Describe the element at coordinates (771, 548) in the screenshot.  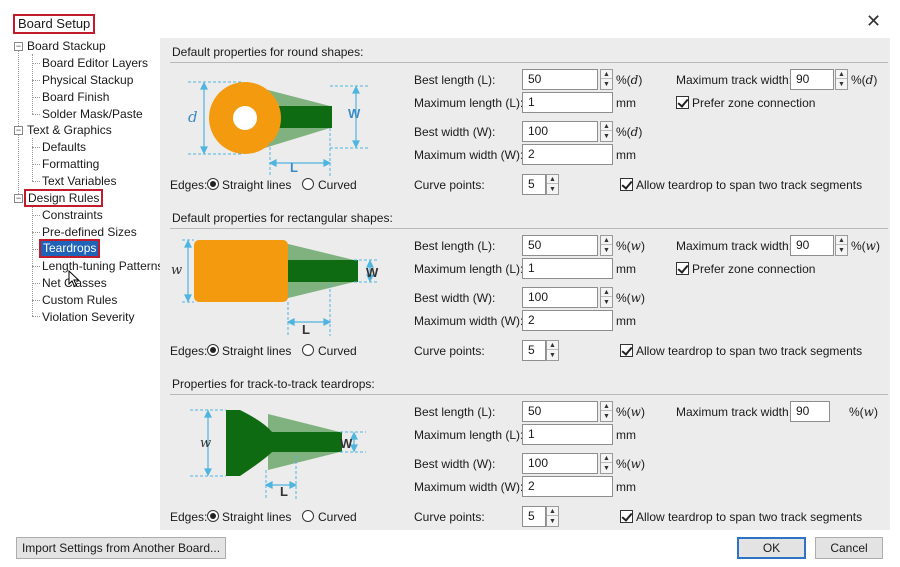
I see `ok-button: OK` at that location.